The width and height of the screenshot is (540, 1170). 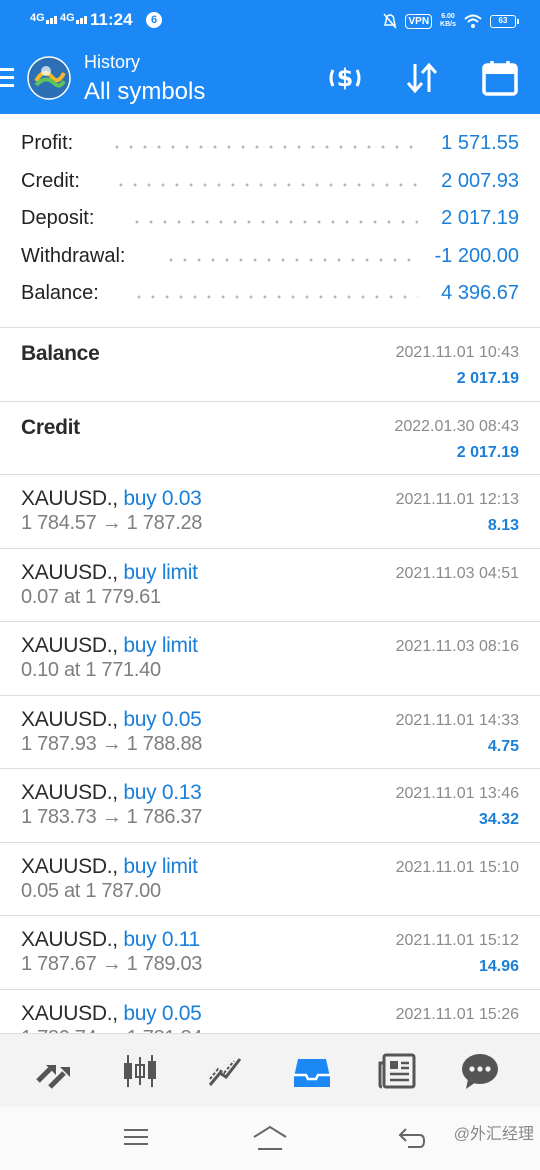 What do you see at coordinates (270, 21) in the screenshot?
I see `status-bar: 4G 4G 11:24 6 VPN 6.00 KB/s 63` at bounding box center [270, 21].